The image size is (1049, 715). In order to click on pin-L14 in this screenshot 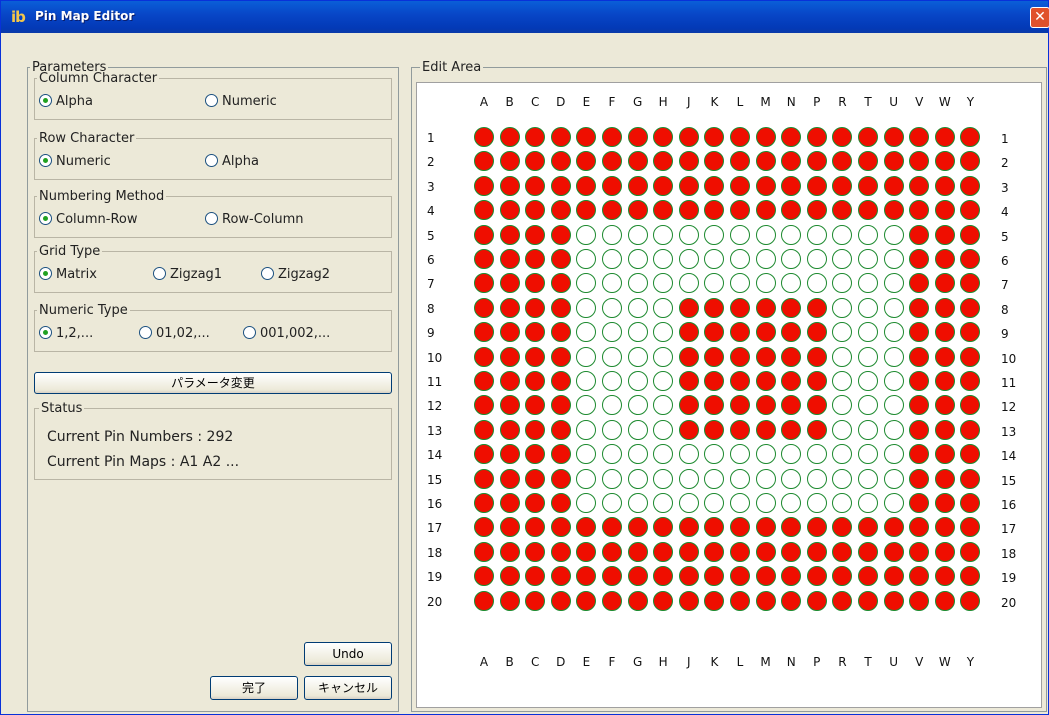, I will do `click(740, 454)`.